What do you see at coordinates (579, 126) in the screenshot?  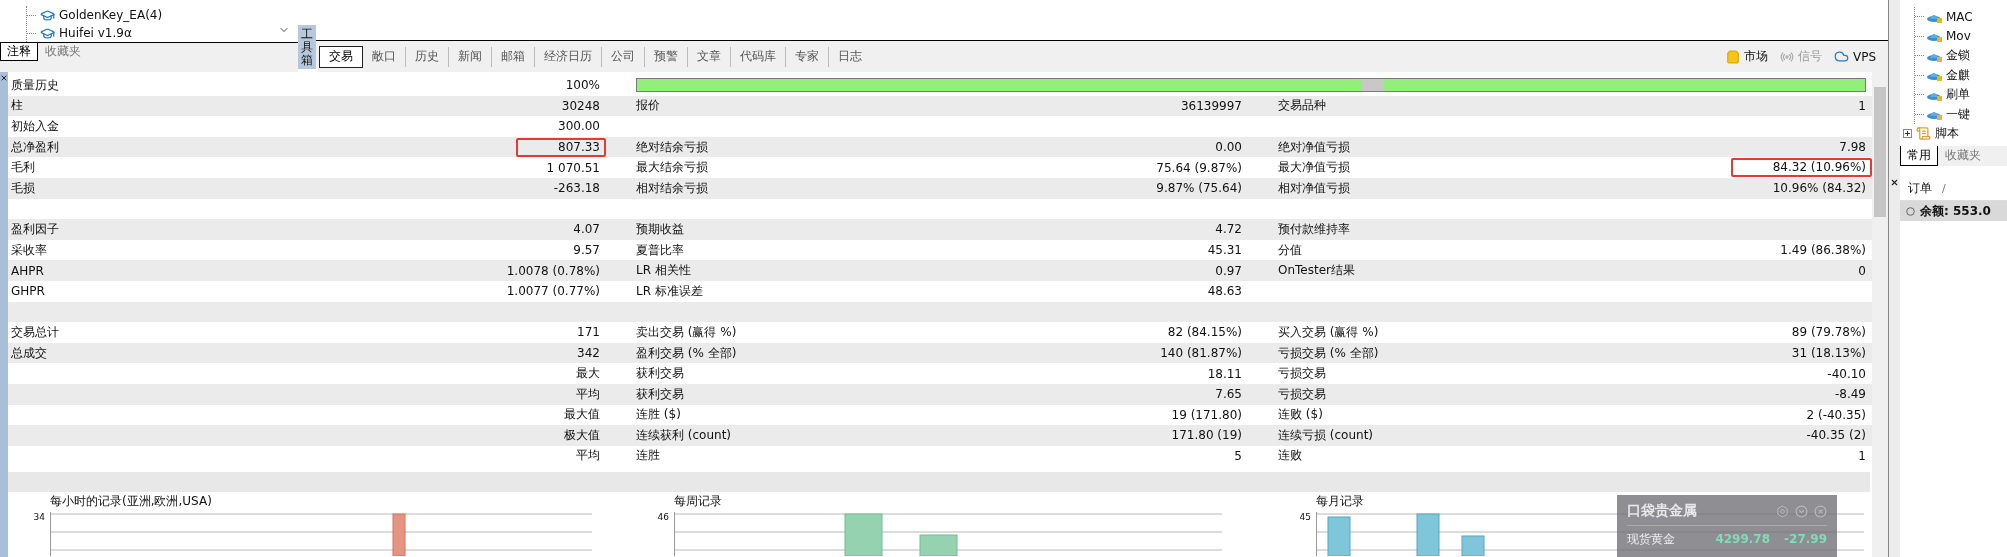 I see `stat-value: 300.00` at bounding box center [579, 126].